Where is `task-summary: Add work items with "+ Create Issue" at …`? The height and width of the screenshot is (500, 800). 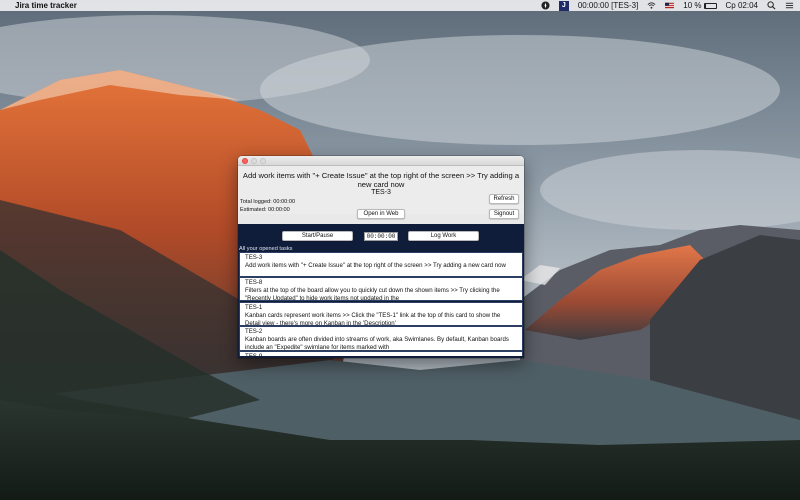
task-summary: Add work items with "+ Create Issue" at … is located at coordinates (375, 265).